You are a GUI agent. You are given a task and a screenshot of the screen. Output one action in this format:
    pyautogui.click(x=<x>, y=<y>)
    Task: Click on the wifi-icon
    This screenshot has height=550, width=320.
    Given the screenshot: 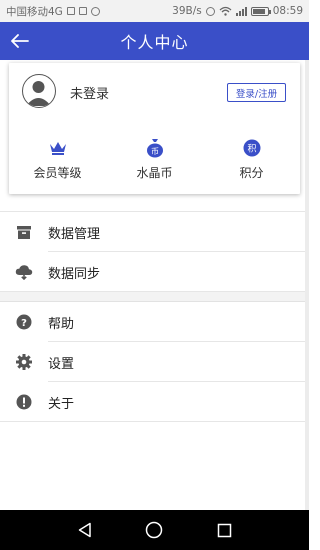 What is the action you would take?
    pyautogui.click(x=225, y=11)
    